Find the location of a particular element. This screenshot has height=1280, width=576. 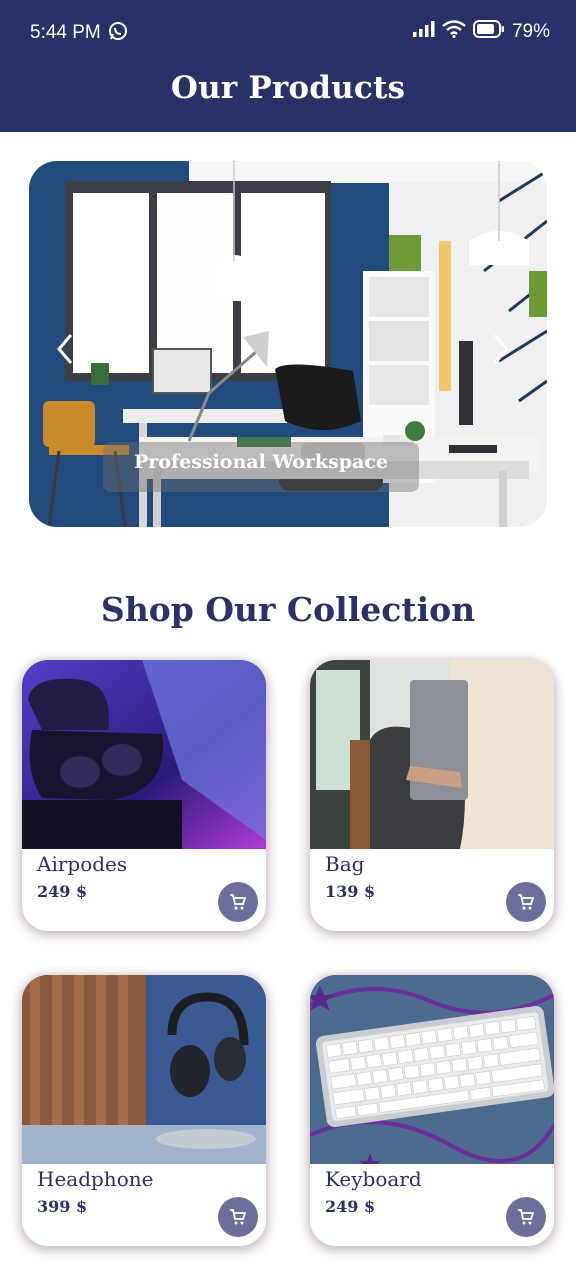

carousel-caption: Professional Workspace is located at coordinates (261, 462).